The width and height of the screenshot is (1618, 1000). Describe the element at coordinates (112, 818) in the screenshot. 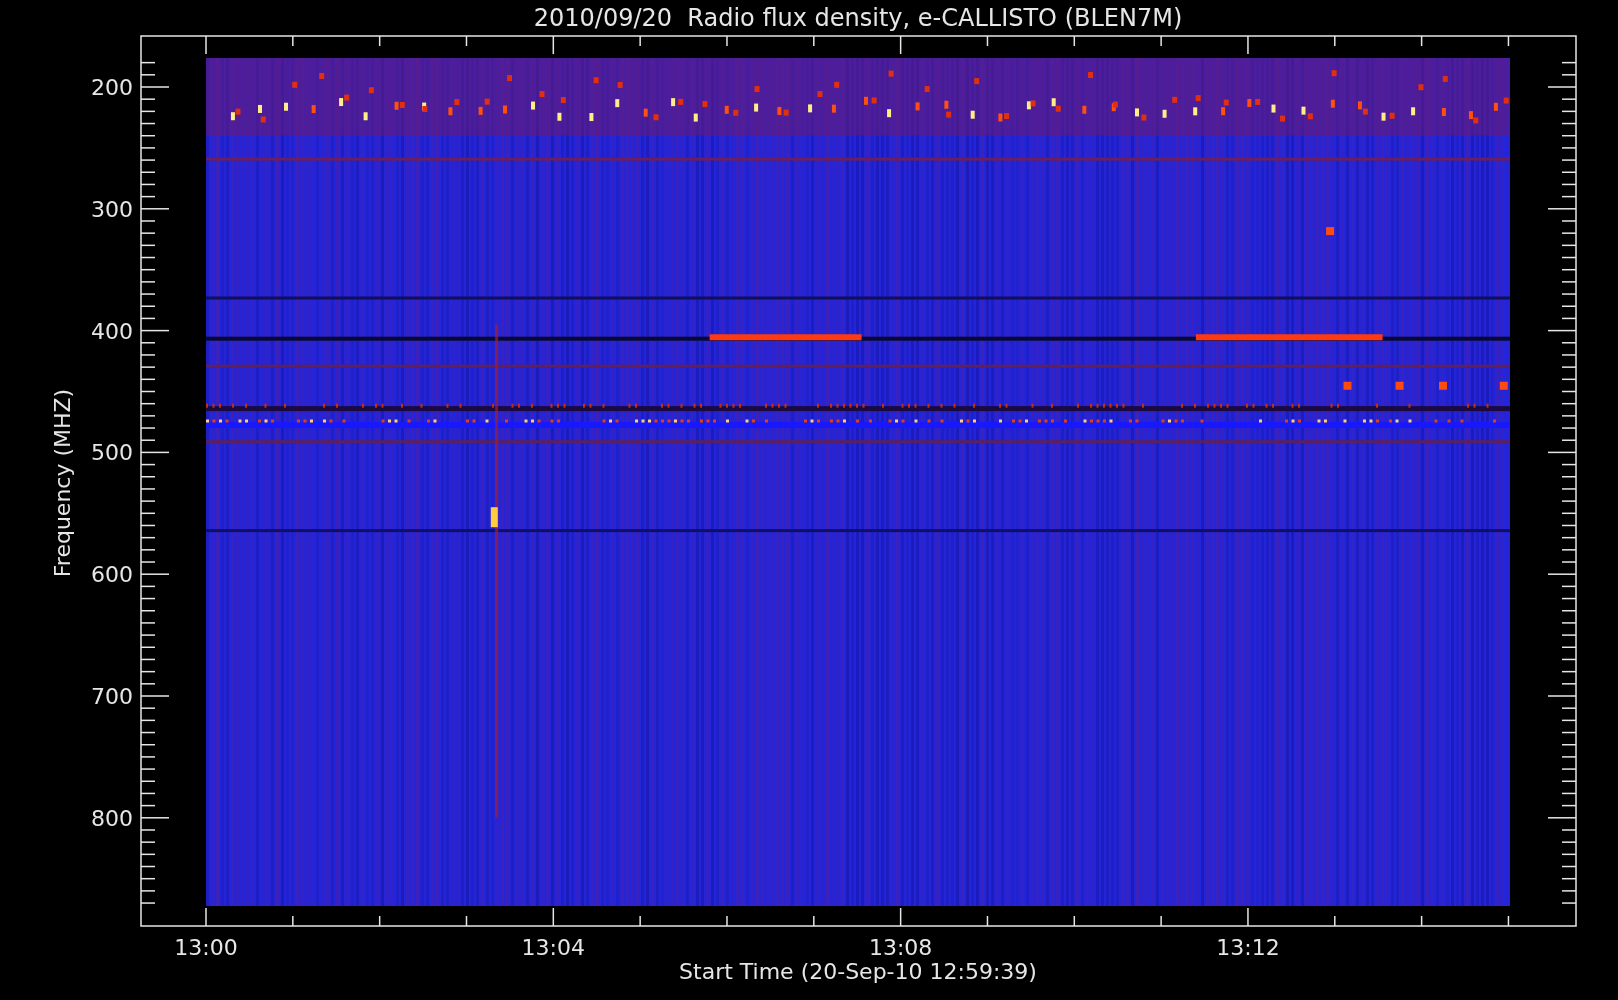

I see `y-tick-label: 800` at that location.